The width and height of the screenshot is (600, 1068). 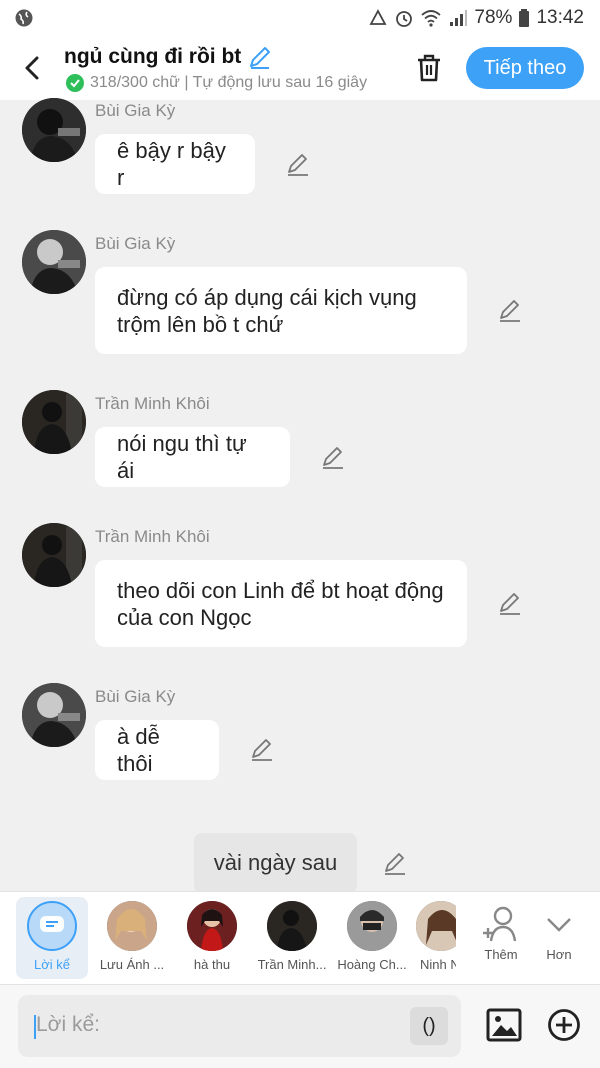 I want to click on chevron-down-icon, so click(x=559, y=925).